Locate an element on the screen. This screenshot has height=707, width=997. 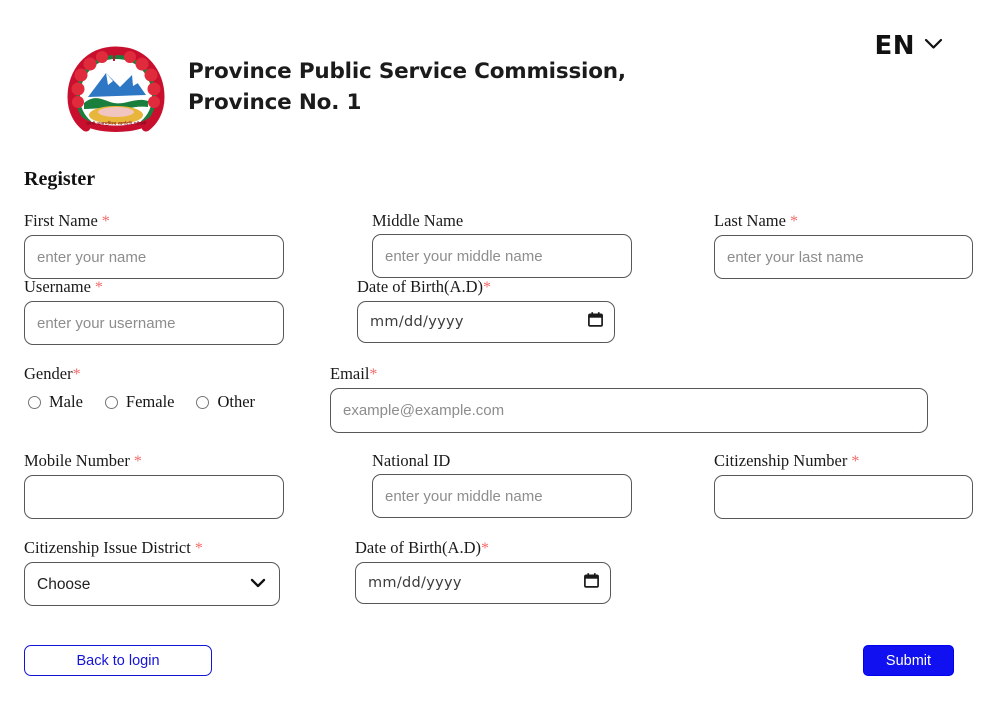
date-of-birth-bottom-wrapper: mm/dd/yyyy is located at coordinates (483, 583).